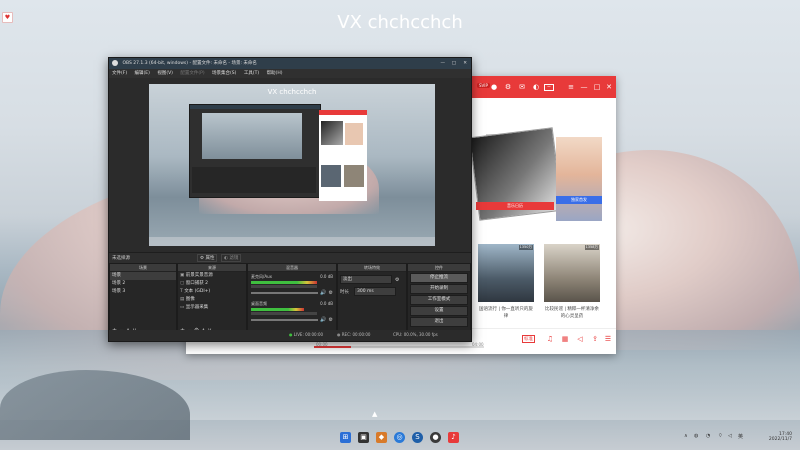 This screenshot has width=800, height=450. Describe the element at coordinates (515, 206) in the screenshot. I see `banner-caption-left: 音乐日历` at that location.